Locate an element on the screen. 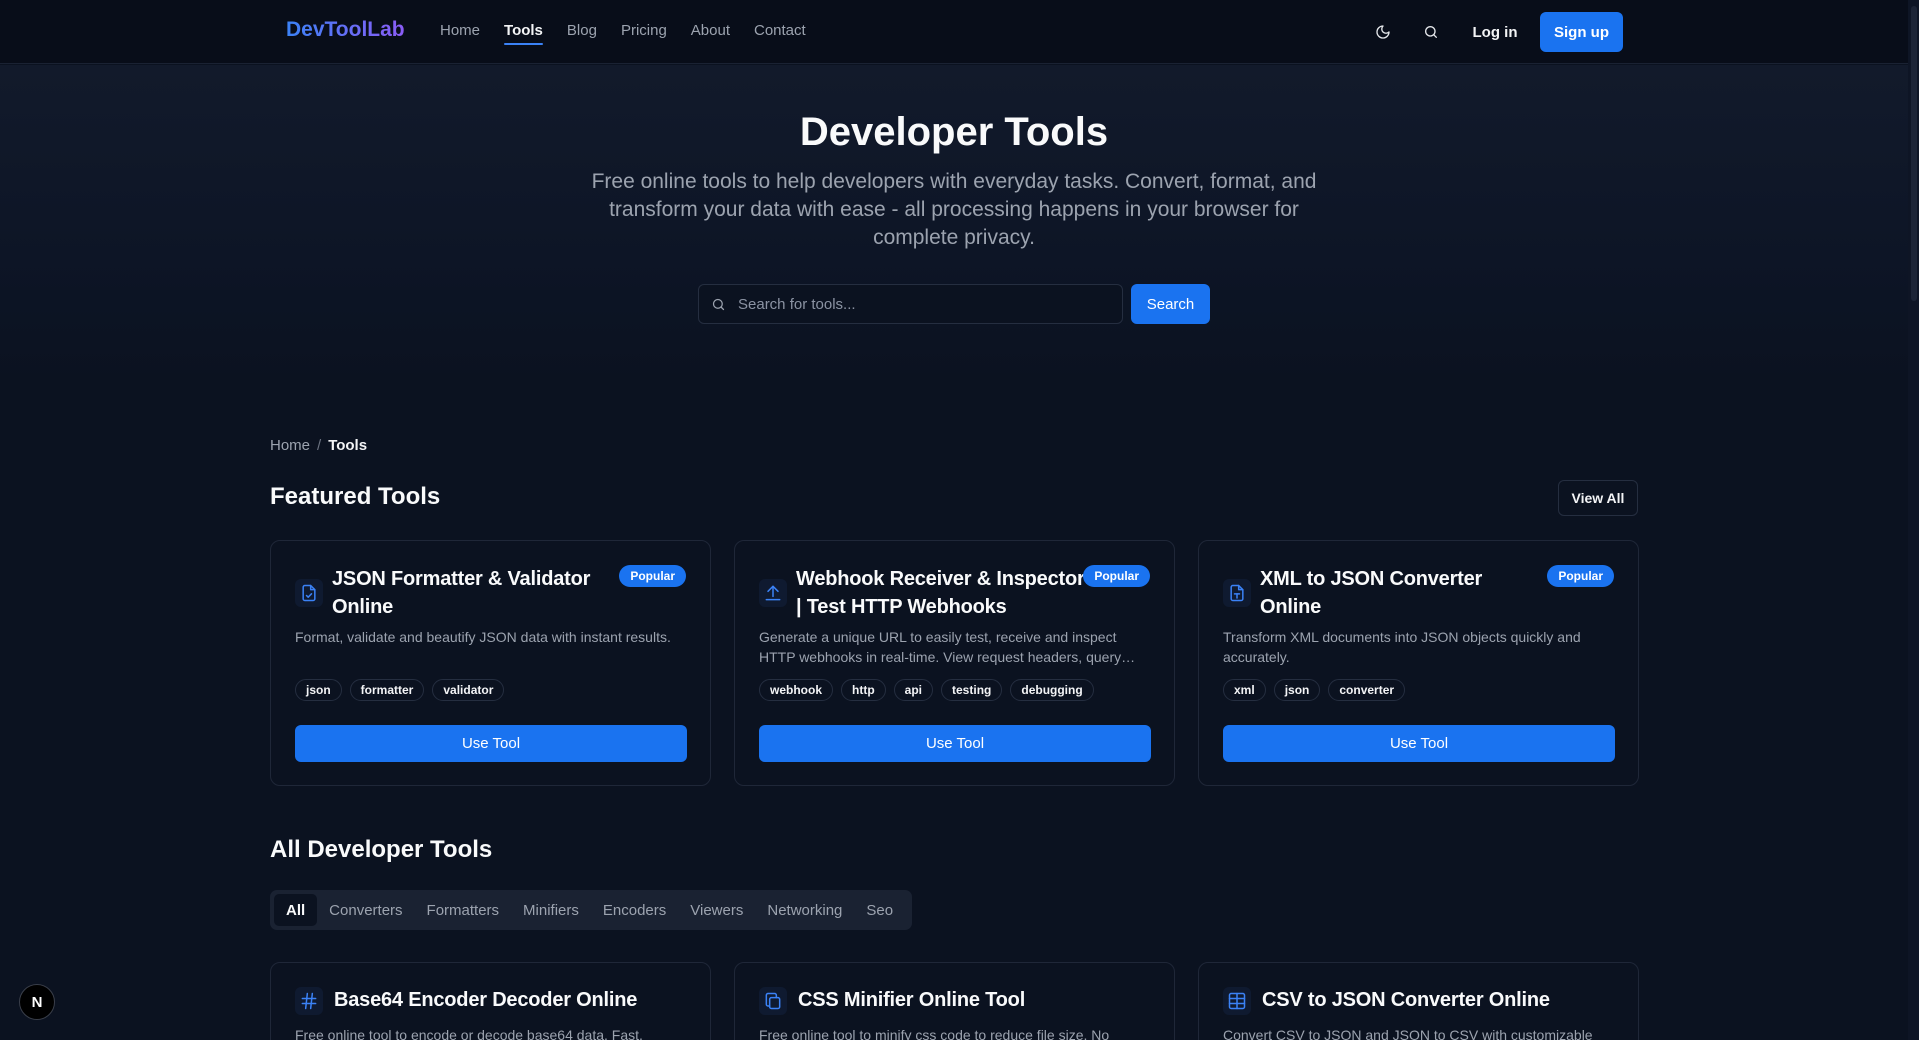  login-button: Log in is located at coordinates (1495, 32).